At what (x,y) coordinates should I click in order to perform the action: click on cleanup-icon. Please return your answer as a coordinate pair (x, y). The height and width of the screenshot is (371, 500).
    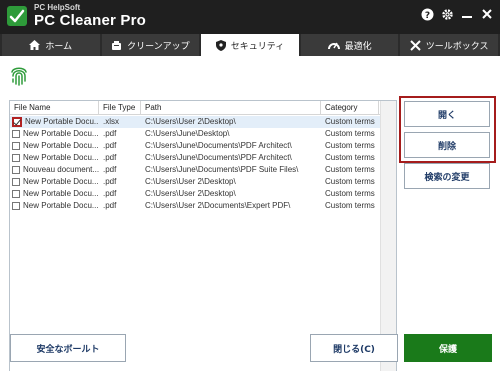
    Looking at the image, I should click on (117, 45).